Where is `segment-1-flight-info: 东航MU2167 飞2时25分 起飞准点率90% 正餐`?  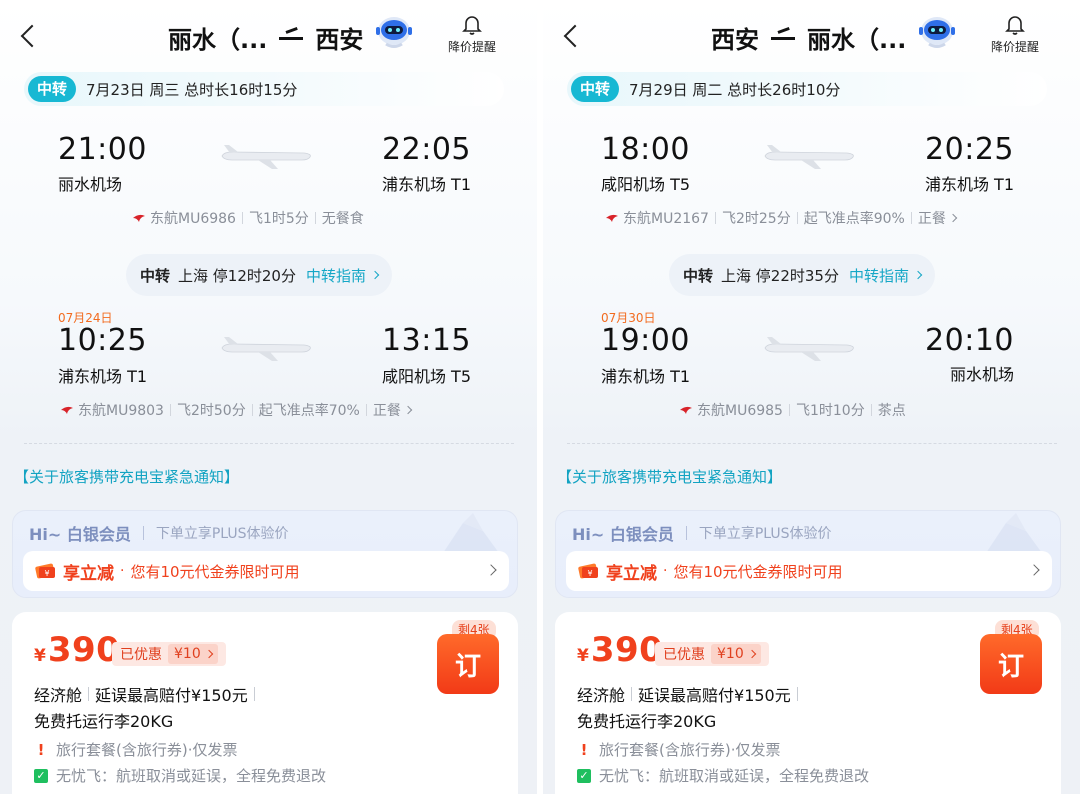 segment-1-flight-info: 东航MU2167 飞2时25分 起飞准点率90% 正餐 is located at coordinates (781, 218).